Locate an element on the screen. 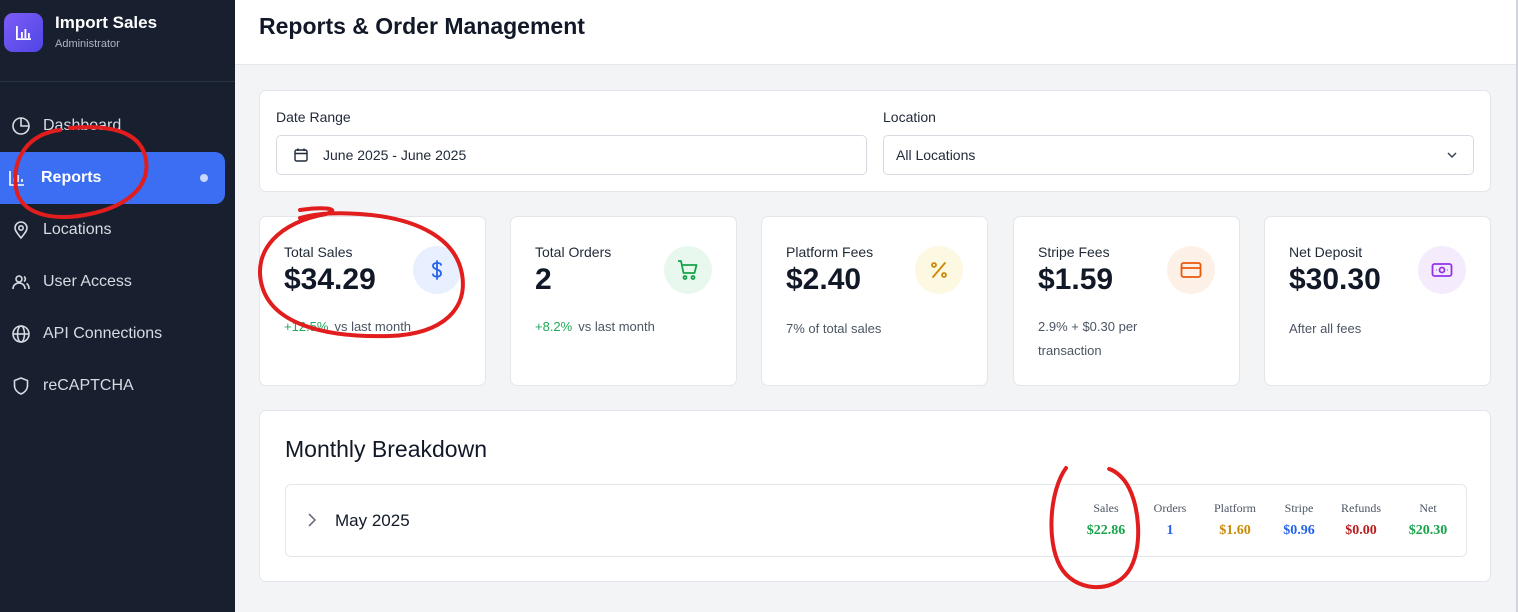  globe-icon is located at coordinates (21, 334).